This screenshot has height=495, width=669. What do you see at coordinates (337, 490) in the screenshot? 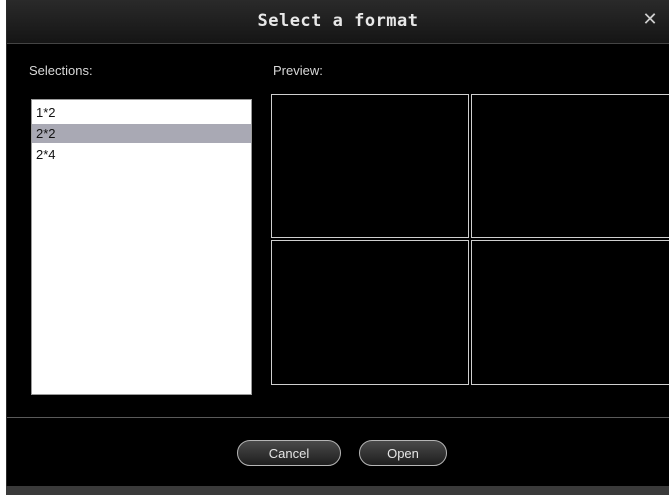
I see `dialog-bottom-edge` at bounding box center [337, 490].